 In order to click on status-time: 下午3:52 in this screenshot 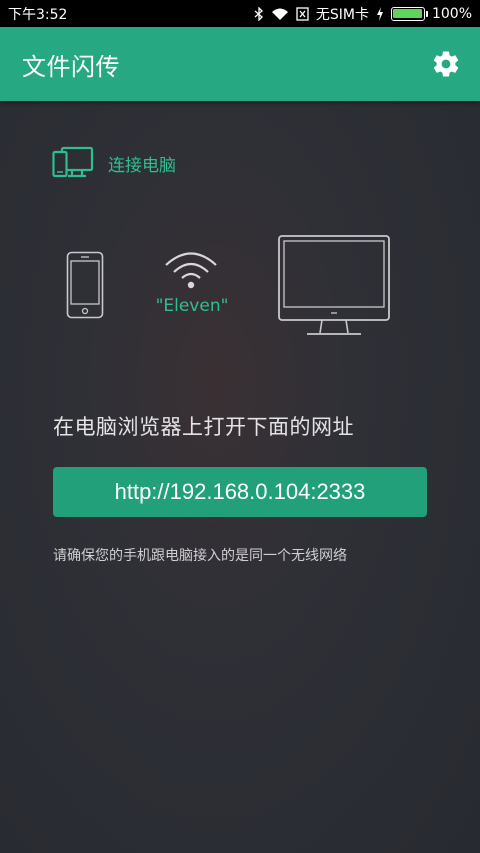, I will do `click(38, 14)`.